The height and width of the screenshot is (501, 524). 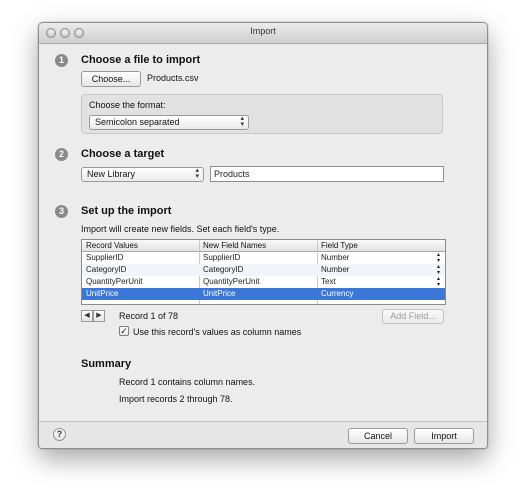 I want to click on table-row: SupplierID SupplierID Number ▴ ▾, so click(x=263, y=258).